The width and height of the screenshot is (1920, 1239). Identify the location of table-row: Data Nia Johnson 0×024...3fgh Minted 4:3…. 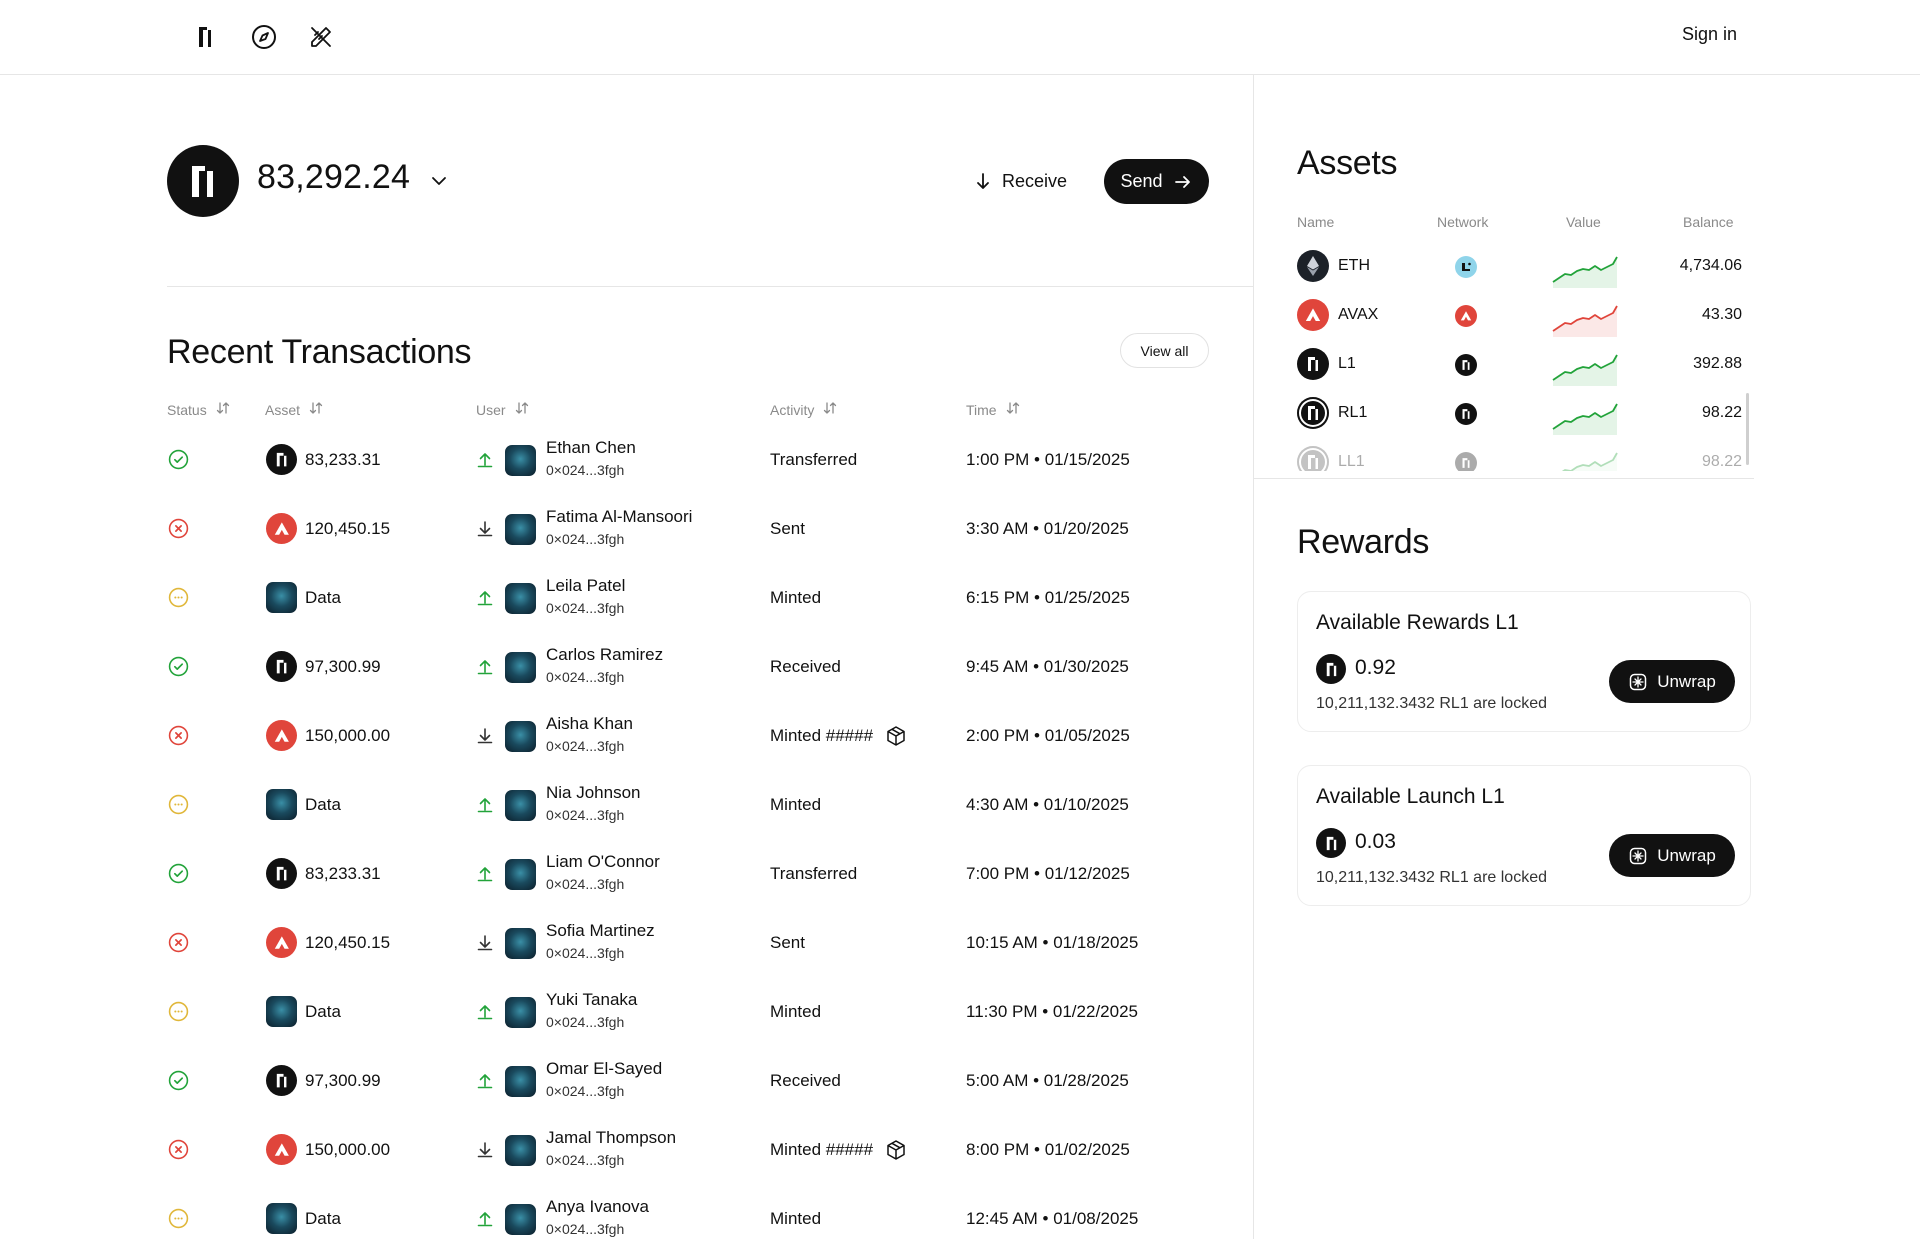
(702, 804).